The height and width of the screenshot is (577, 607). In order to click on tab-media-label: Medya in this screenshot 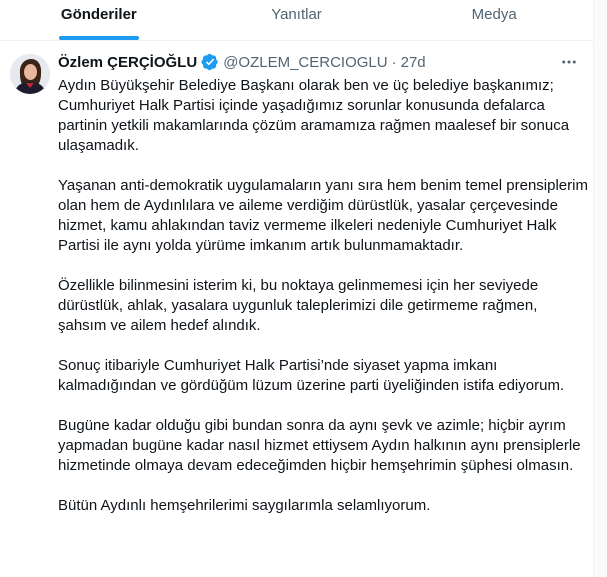, I will do `click(494, 14)`.